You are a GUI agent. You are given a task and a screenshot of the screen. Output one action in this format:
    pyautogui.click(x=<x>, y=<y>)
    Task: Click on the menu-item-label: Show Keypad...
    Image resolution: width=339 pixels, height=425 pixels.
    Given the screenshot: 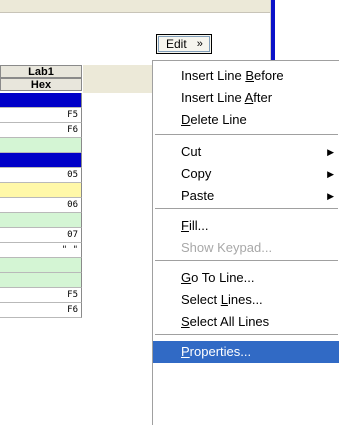 What is the action you would take?
    pyautogui.click(x=227, y=247)
    